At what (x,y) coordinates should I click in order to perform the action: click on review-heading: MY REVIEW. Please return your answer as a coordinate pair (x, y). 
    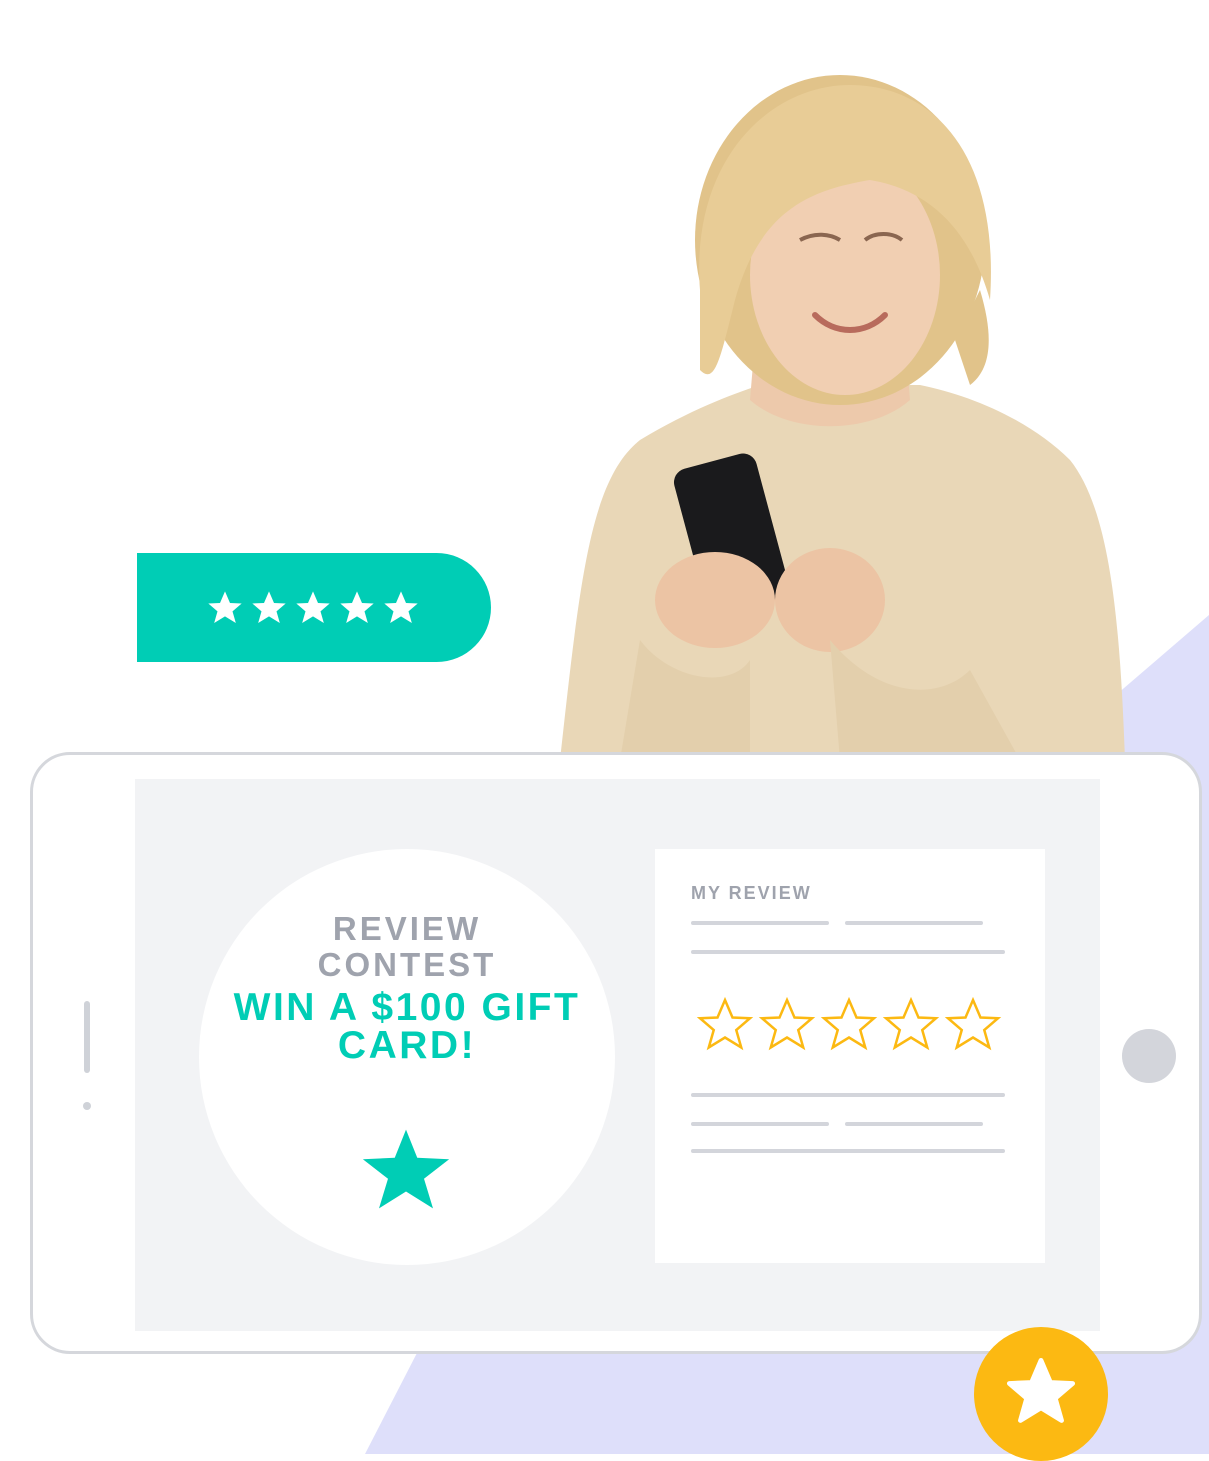
    Looking at the image, I should click on (751, 893).